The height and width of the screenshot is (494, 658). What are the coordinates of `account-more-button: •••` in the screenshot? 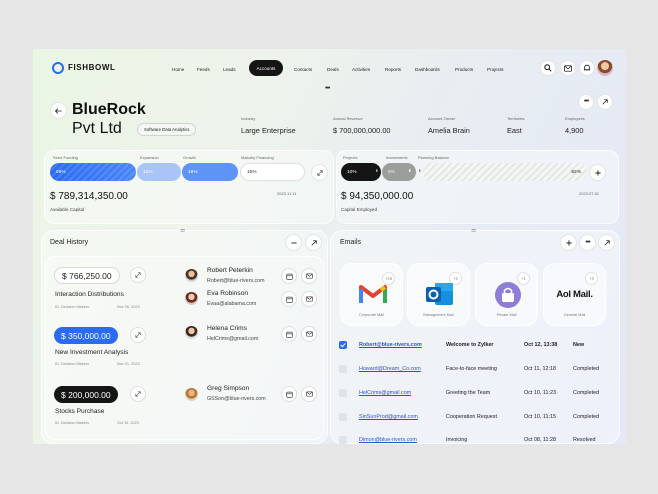 It's located at (586, 102).